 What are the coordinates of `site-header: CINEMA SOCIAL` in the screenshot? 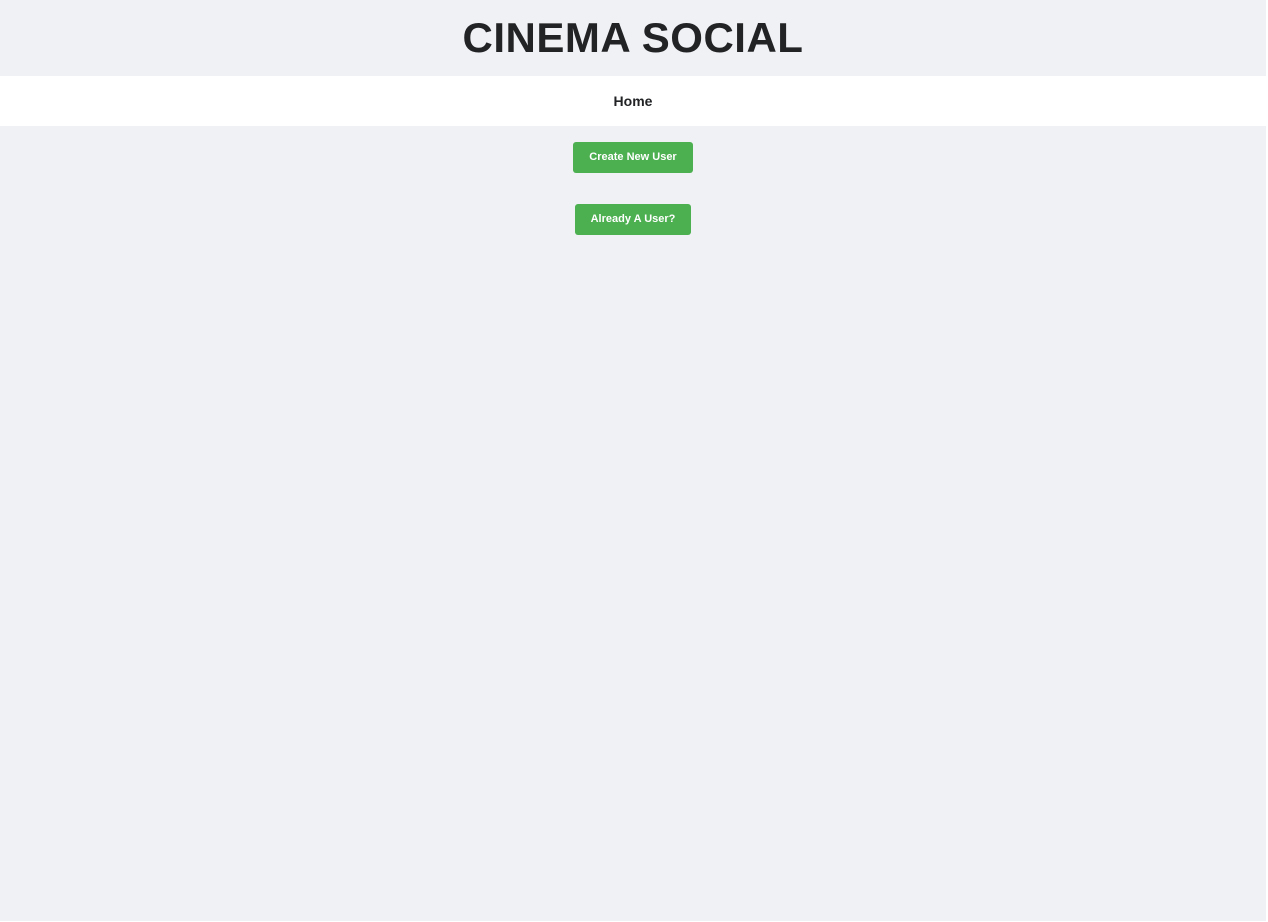 It's located at (633, 38).